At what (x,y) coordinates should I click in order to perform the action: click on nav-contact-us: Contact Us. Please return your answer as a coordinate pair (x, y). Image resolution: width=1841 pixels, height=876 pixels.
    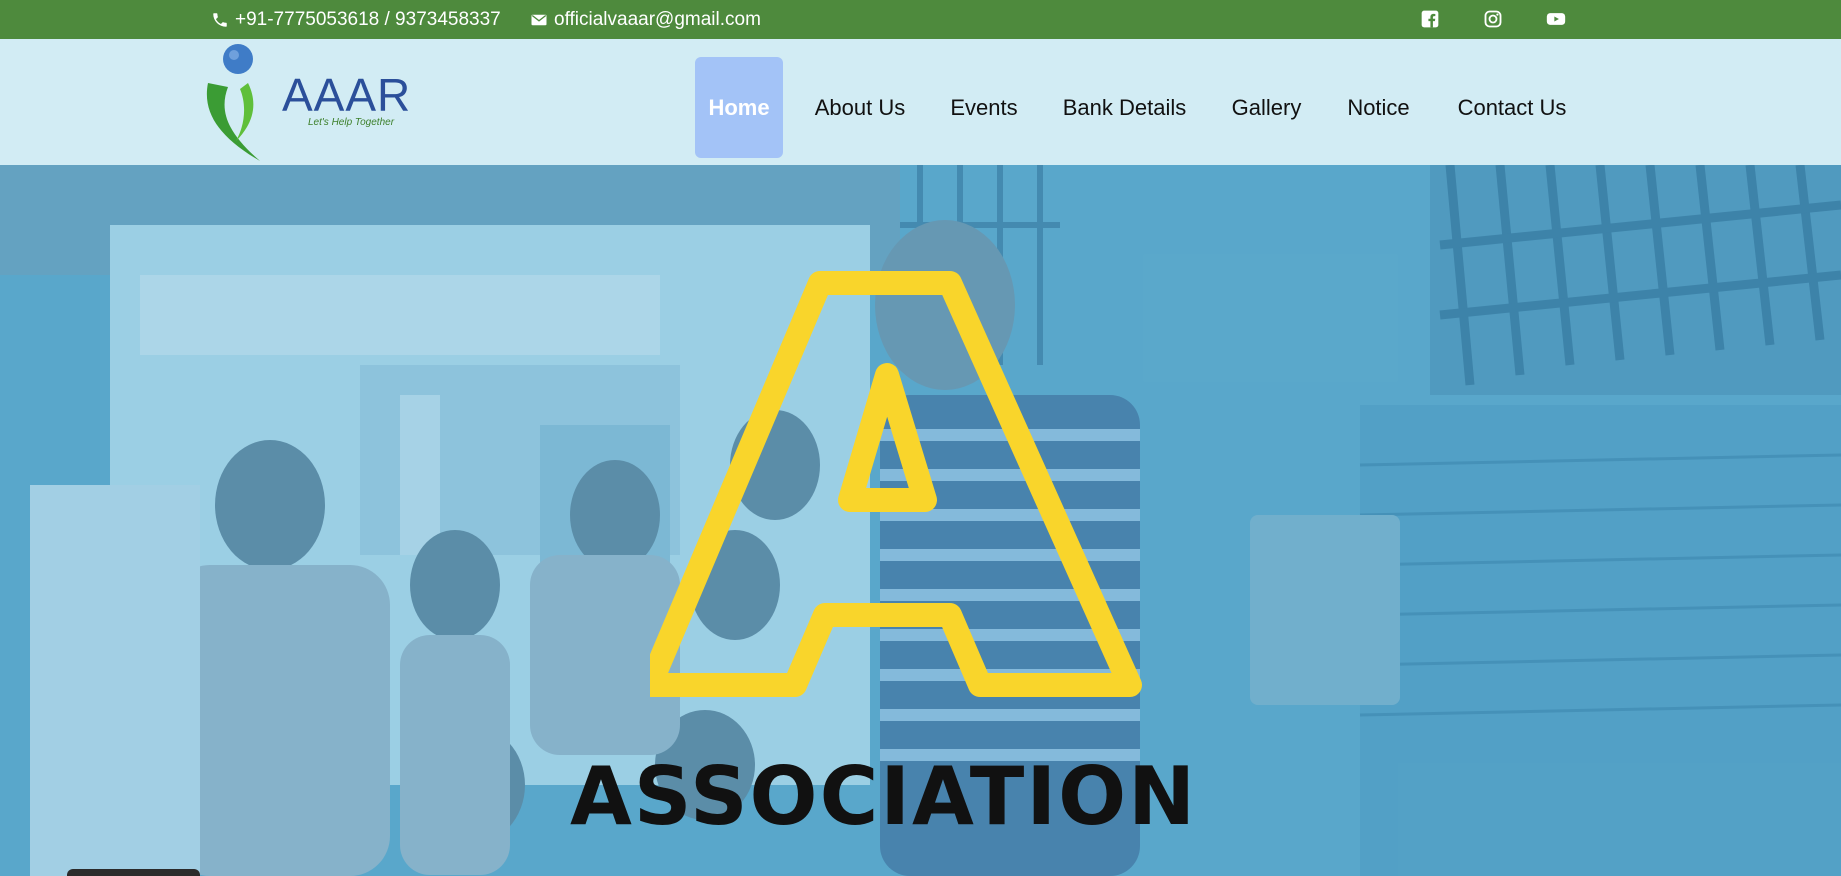
    Looking at the image, I should click on (1512, 107).